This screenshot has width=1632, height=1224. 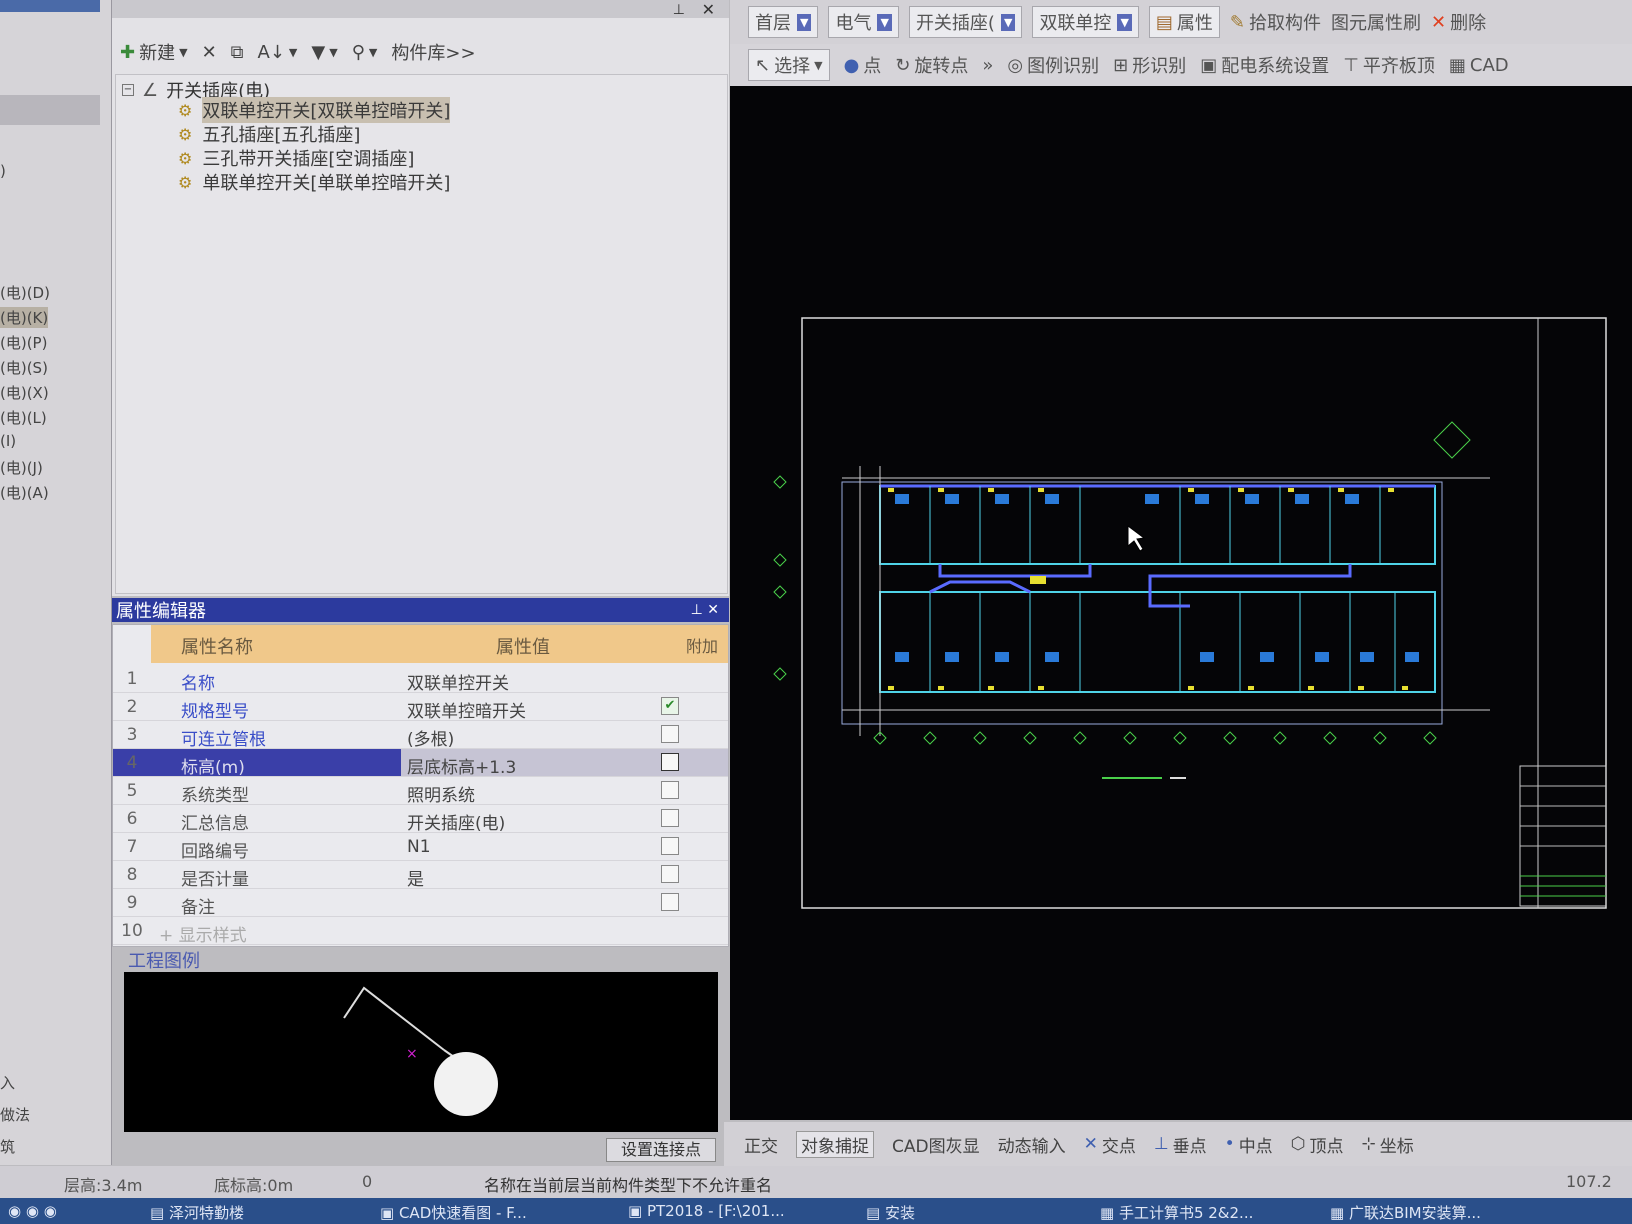 What do you see at coordinates (1317, 1144) in the screenshot?
I see `vertex-snap: ⬡ 顶点` at bounding box center [1317, 1144].